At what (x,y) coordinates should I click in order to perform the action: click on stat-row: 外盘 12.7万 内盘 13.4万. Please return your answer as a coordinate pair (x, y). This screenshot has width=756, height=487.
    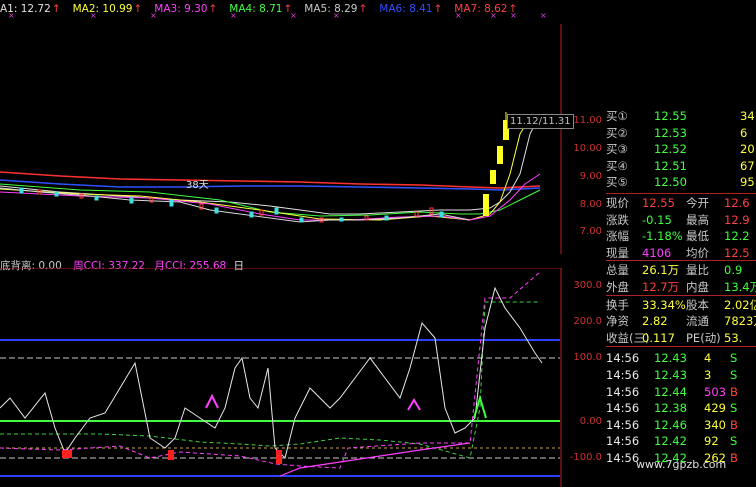
    Looking at the image, I should click on (681, 287).